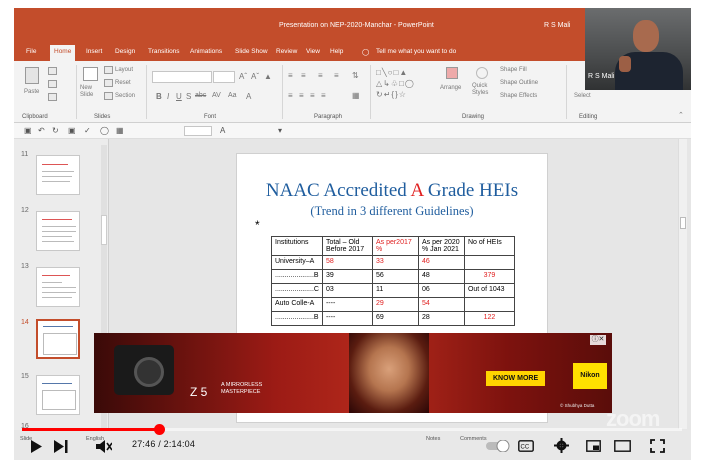  Describe the element at coordinates (108, 70) in the screenshot. I see `layout-icon` at that location.